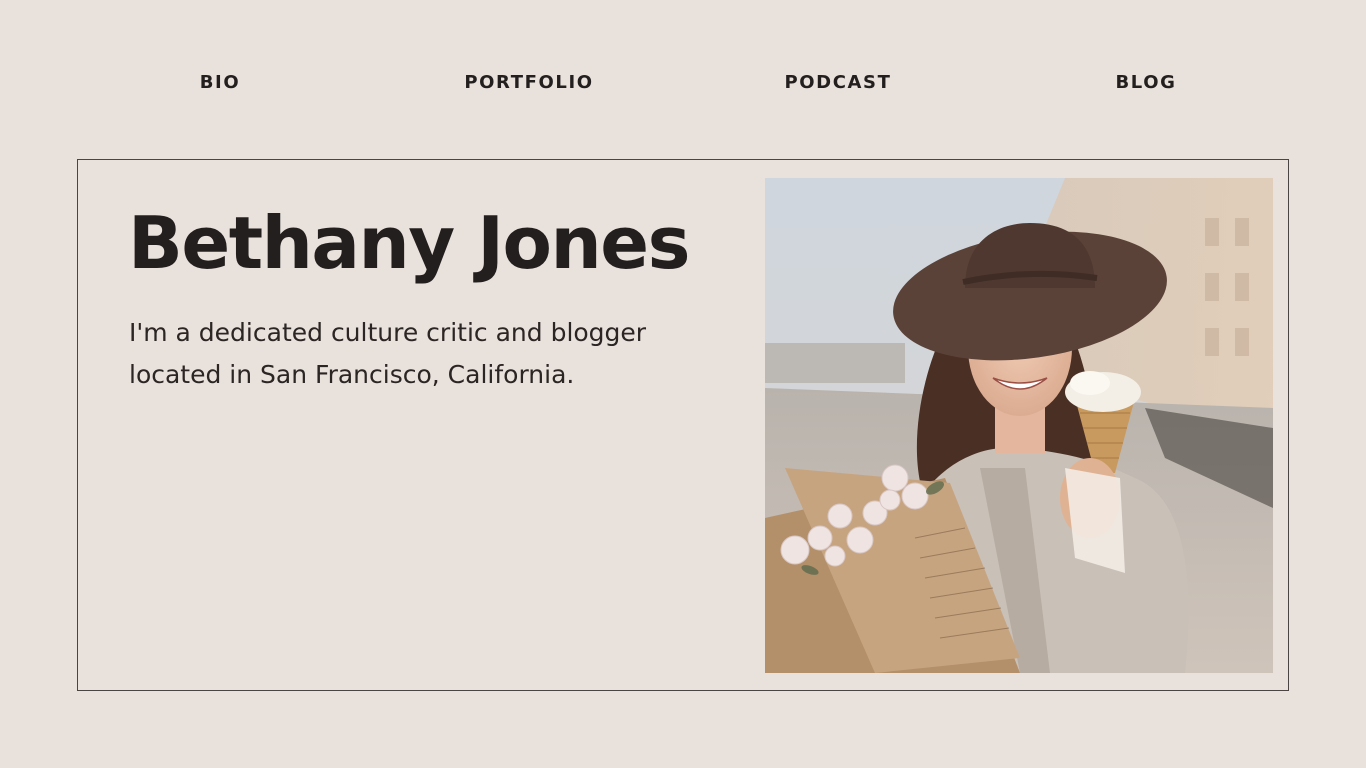 This screenshot has width=1366, height=768. What do you see at coordinates (409, 243) in the screenshot?
I see `hero-name: Bethany Jones` at bounding box center [409, 243].